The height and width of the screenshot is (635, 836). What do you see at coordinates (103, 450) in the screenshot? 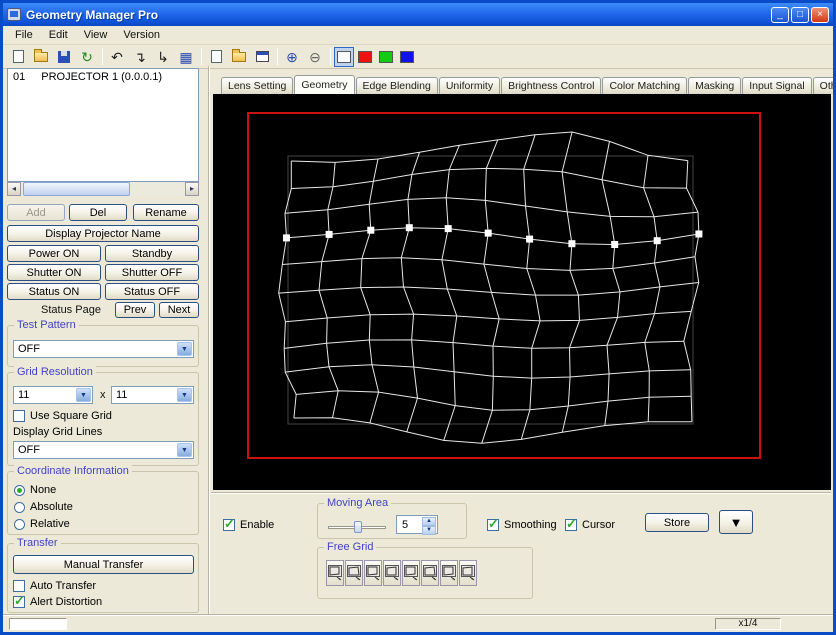
I see `display-grid-lines-select: OFF ▼` at bounding box center [103, 450].